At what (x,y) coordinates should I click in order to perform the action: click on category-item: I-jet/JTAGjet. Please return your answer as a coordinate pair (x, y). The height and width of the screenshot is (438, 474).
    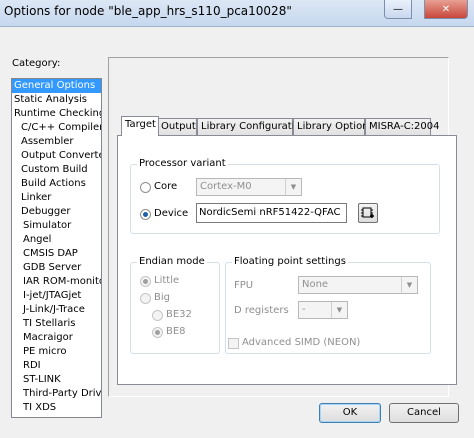
    Looking at the image, I should click on (56, 296).